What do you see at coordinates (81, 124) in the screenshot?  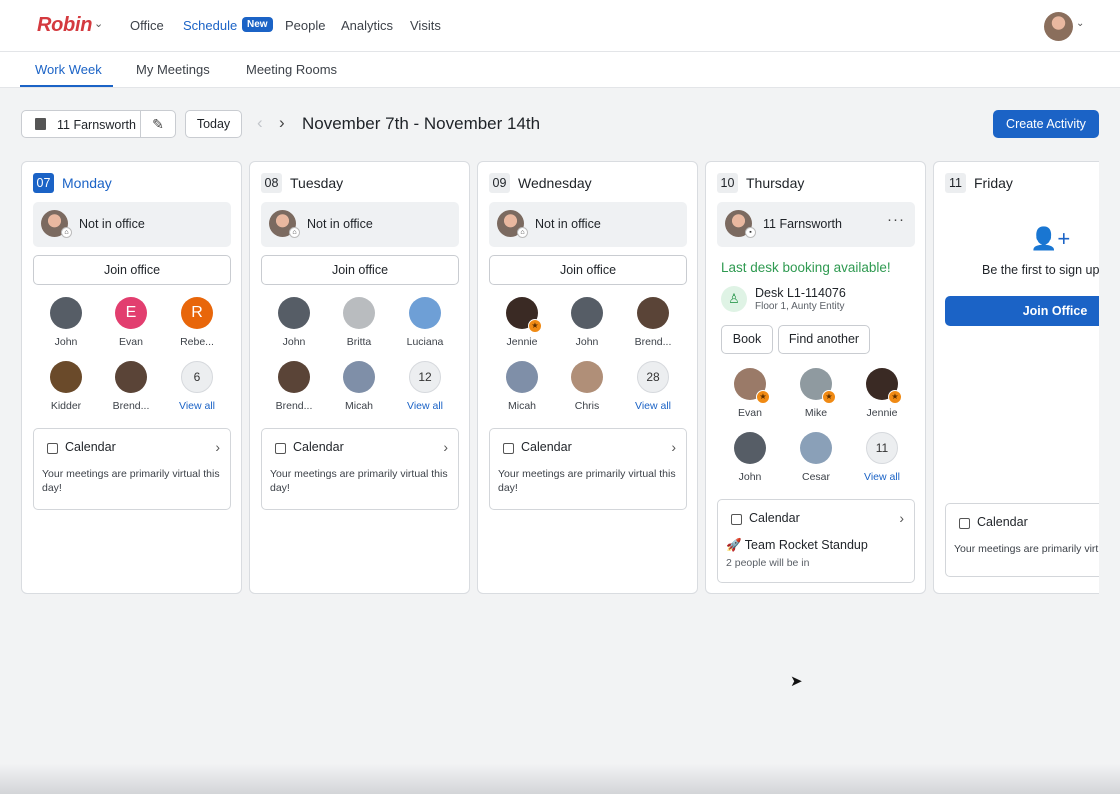 I see `location-selector: 11 Farnsworth` at bounding box center [81, 124].